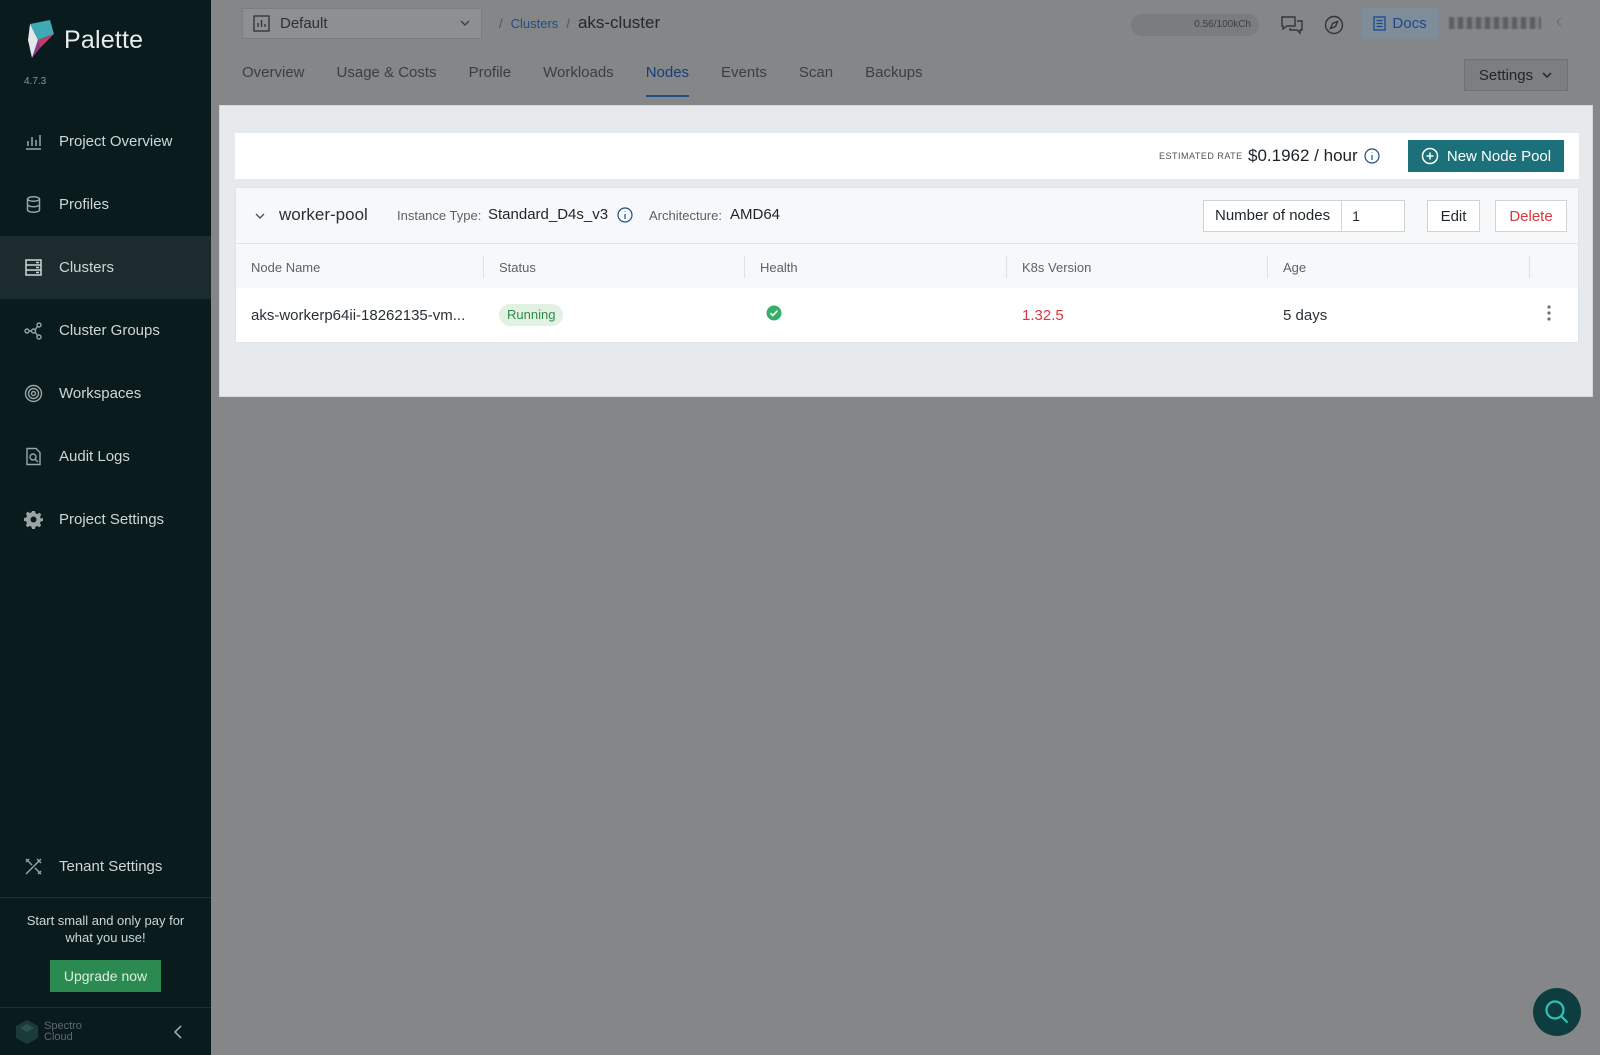 This screenshot has width=1600, height=1055. Describe the element at coordinates (33, 866) in the screenshot. I see `tools-icon` at that location.